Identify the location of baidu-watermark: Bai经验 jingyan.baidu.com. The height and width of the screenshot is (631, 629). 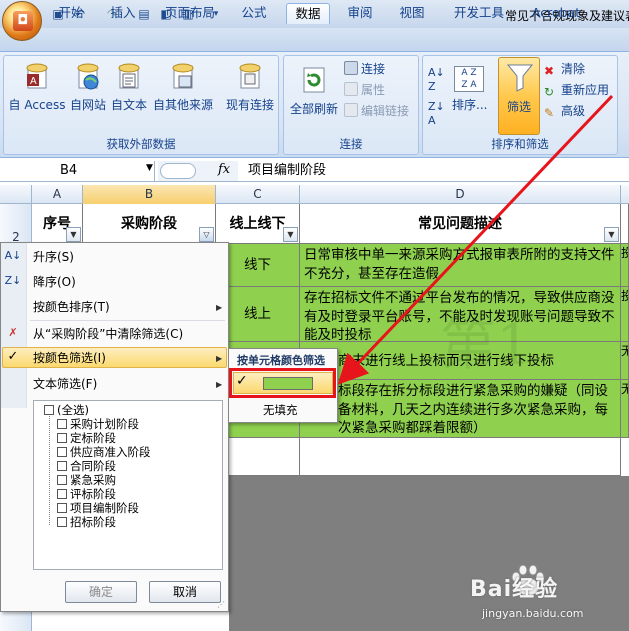
(545, 596).